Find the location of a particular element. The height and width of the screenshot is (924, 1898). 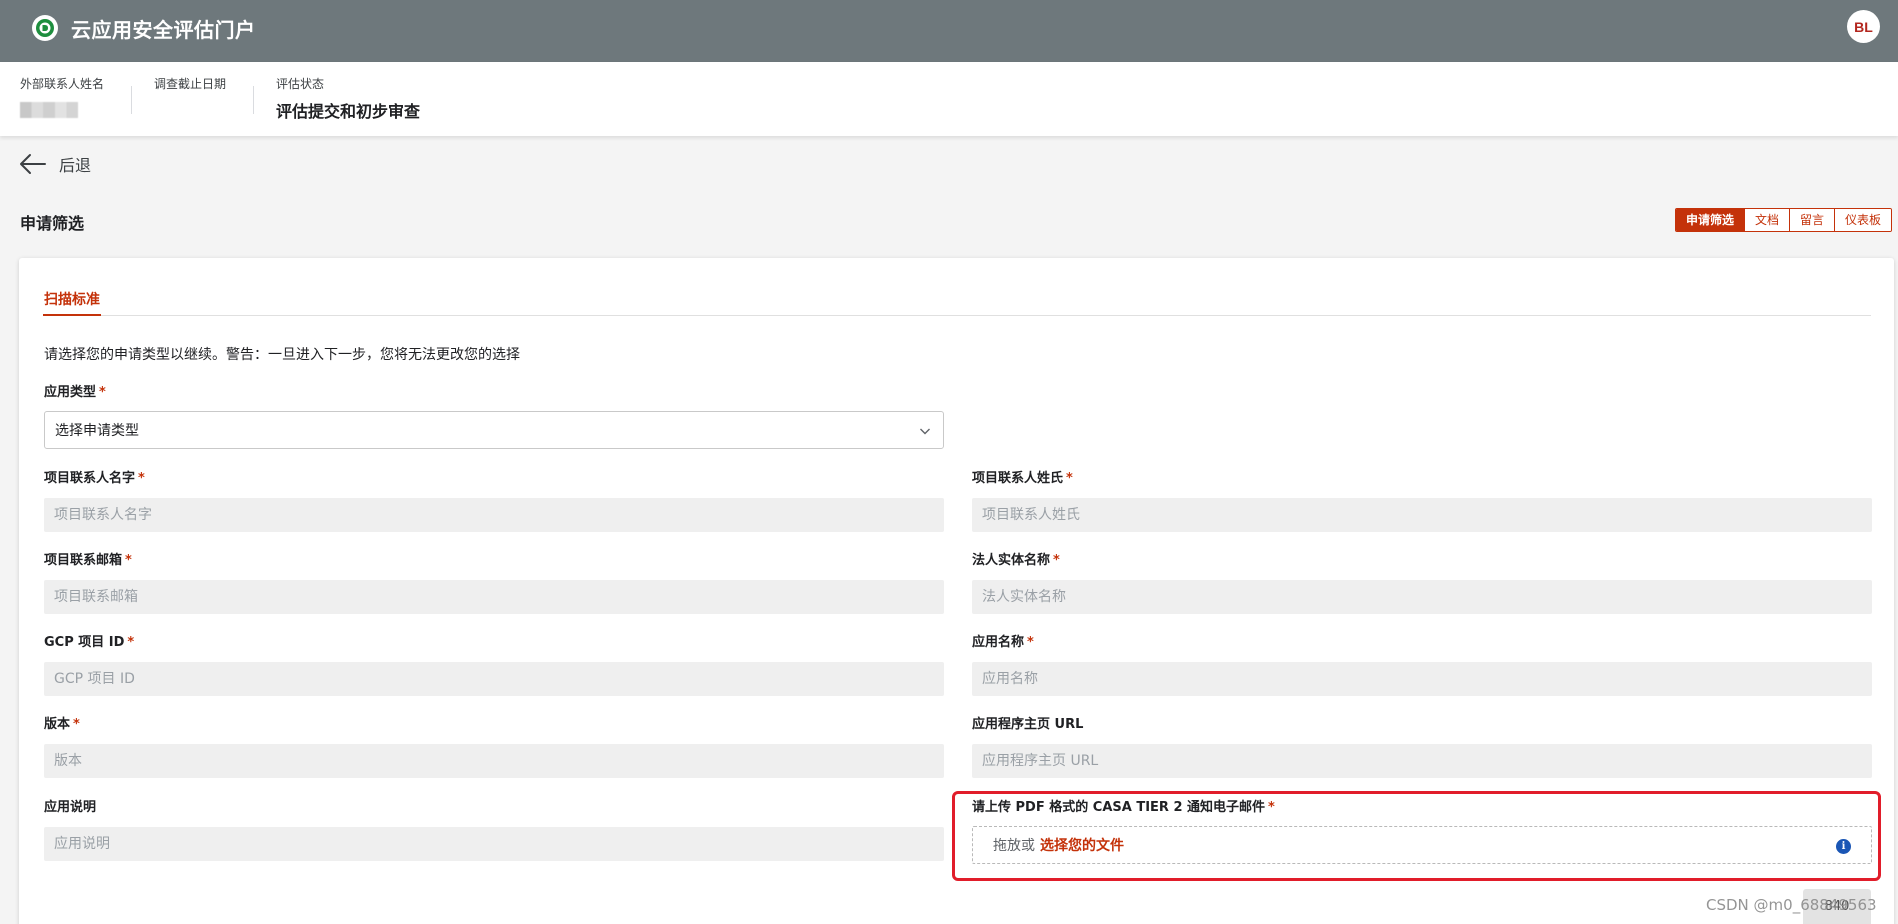

legal-entity-label-text: 法人实体名称 is located at coordinates (1011, 560).